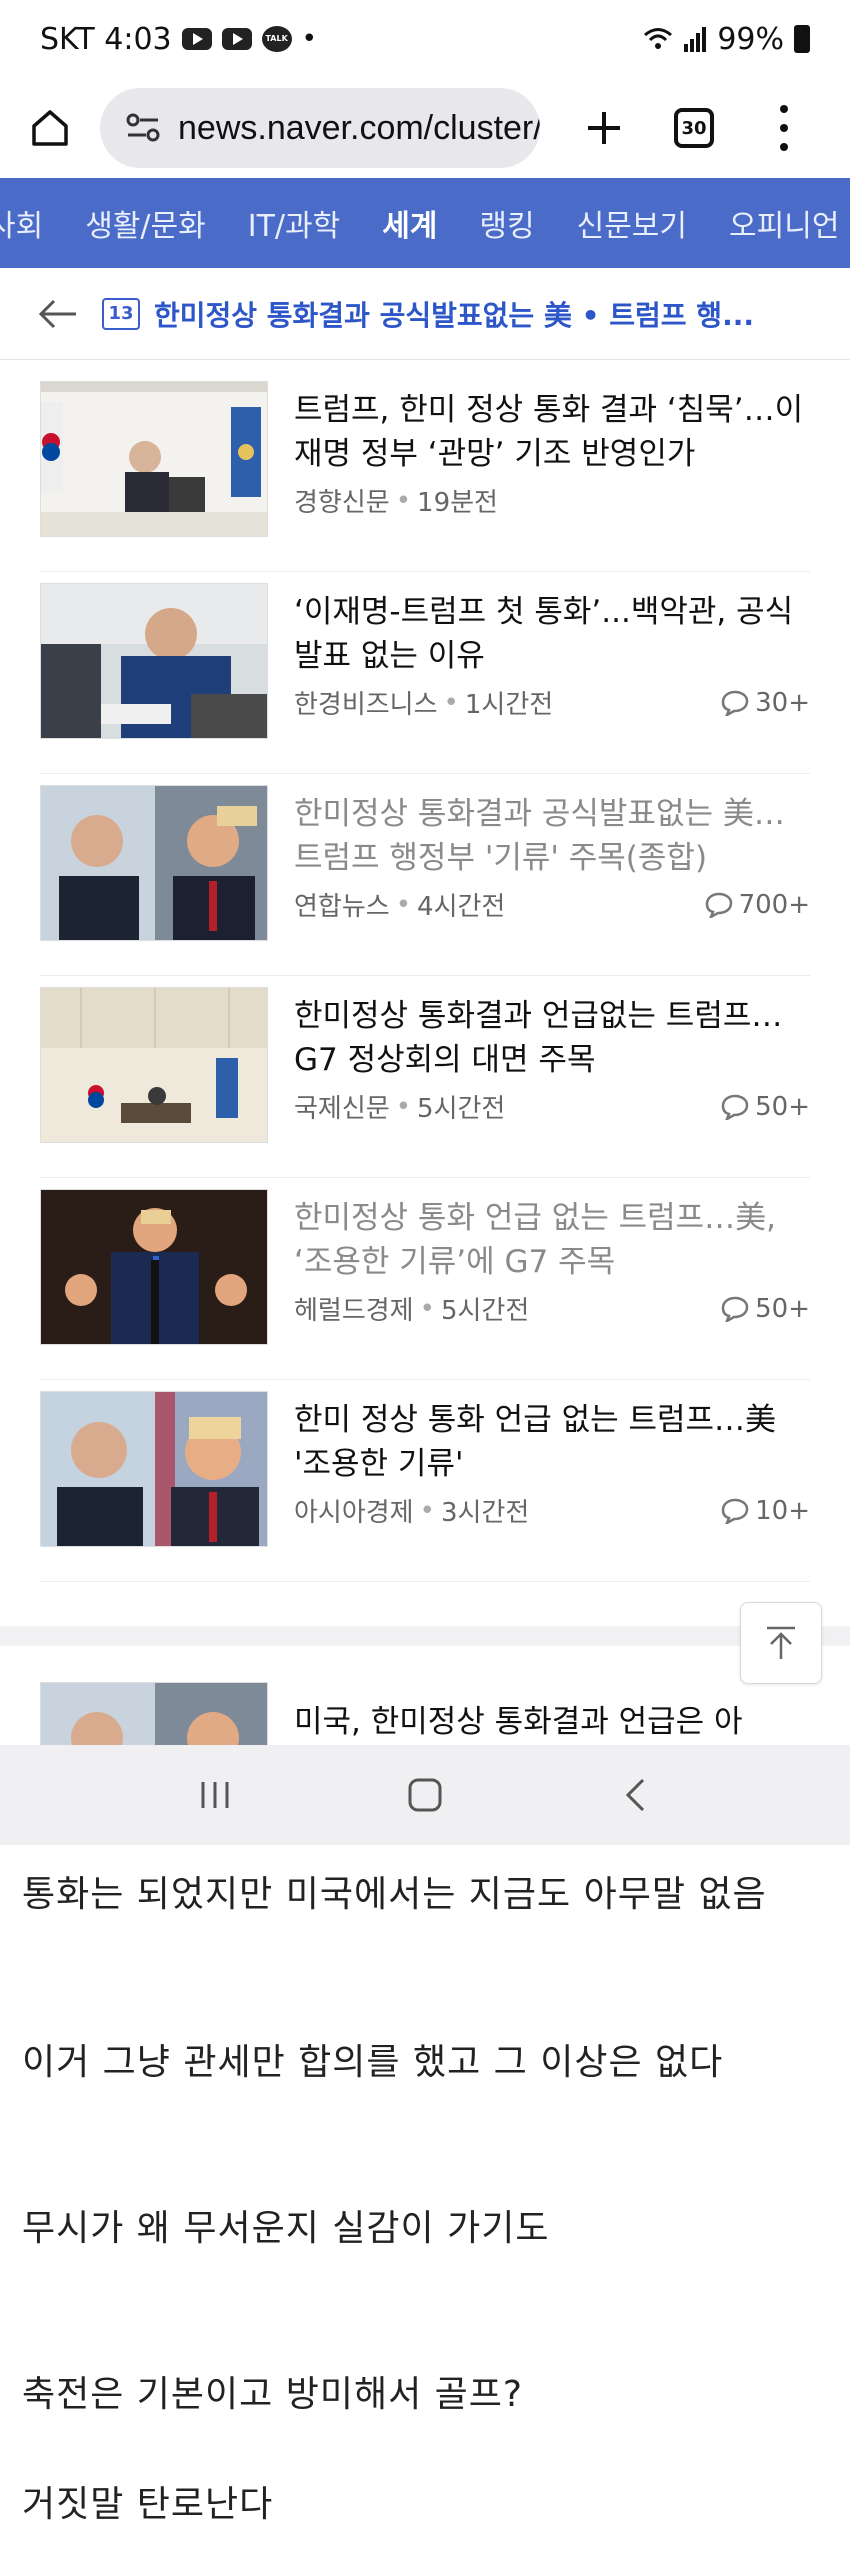 This screenshot has height=2571, width=850. I want to click on home-button, so click(50, 128).